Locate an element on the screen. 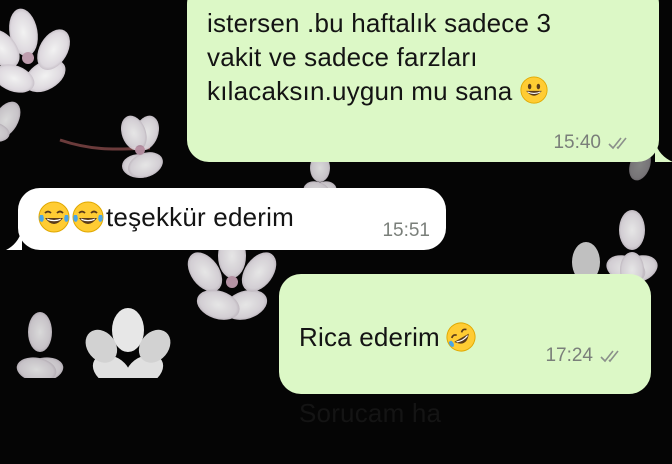  message-time: 17:24 is located at coordinates (569, 355).